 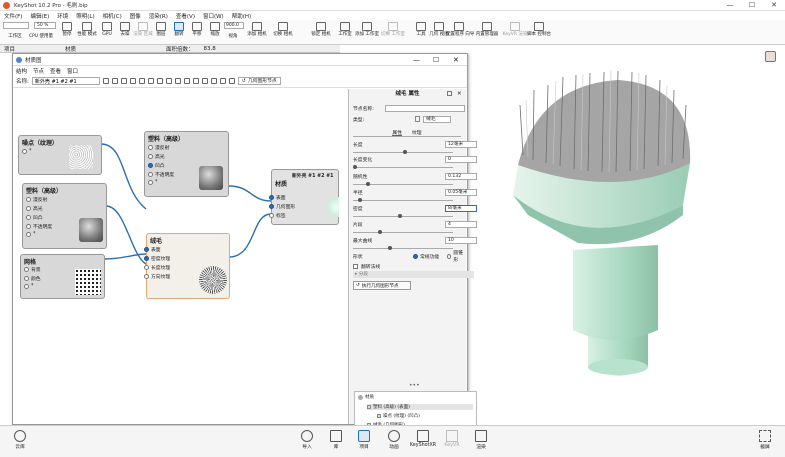 What do you see at coordinates (60, 155) in the screenshot?
I see `noise-texture-node: 噪点（纹理） *` at bounding box center [60, 155].